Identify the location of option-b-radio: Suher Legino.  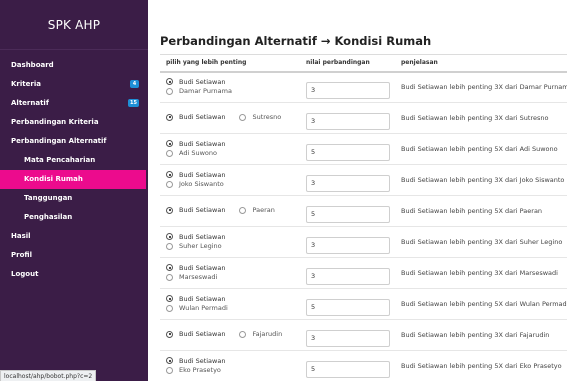
(194, 246).